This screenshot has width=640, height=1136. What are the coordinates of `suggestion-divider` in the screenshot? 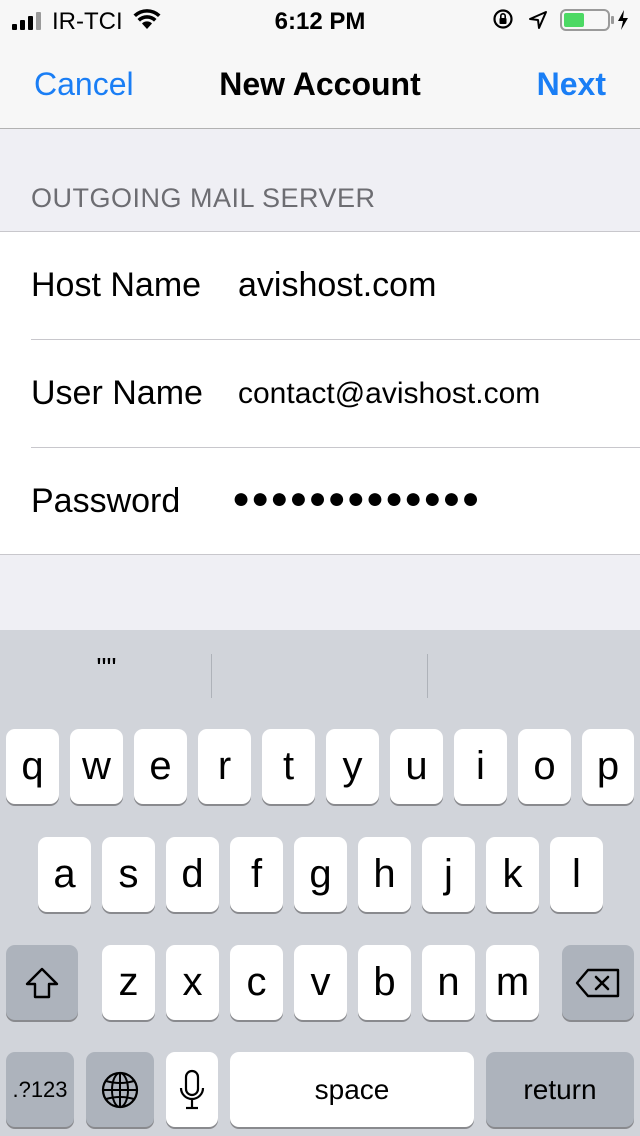 It's located at (211, 676).